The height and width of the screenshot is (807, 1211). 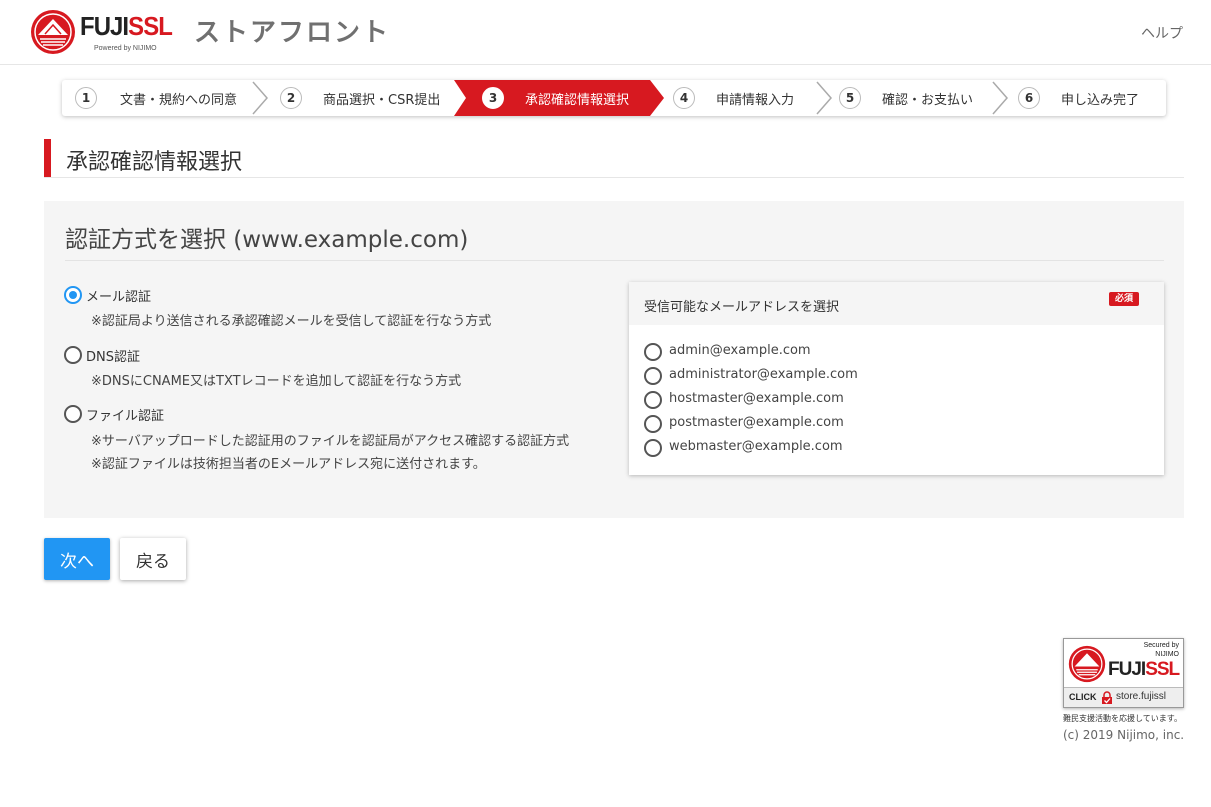 I want to click on step-2: 2 商品選択・CSR提出, so click(x=360, y=98).